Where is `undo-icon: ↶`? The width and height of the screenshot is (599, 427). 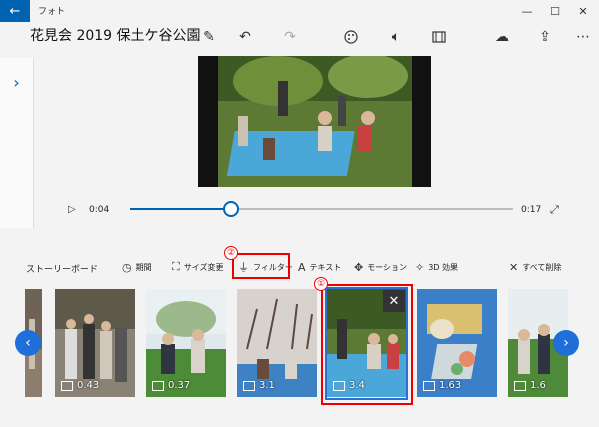
undo-icon: ↶ is located at coordinates (245, 37).